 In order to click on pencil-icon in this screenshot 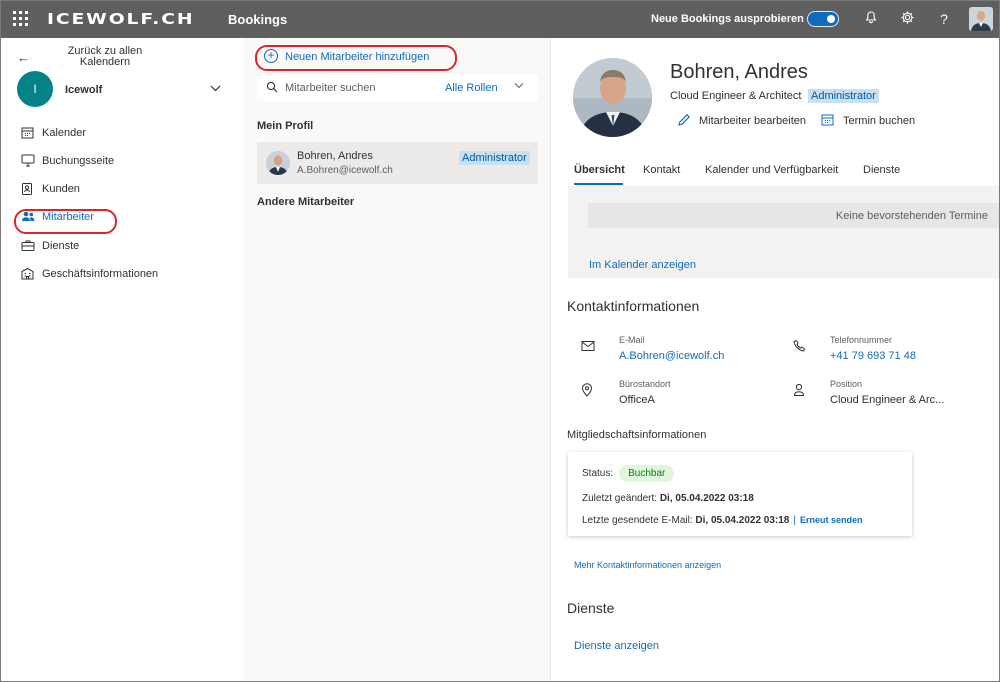, I will do `click(684, 120)`.